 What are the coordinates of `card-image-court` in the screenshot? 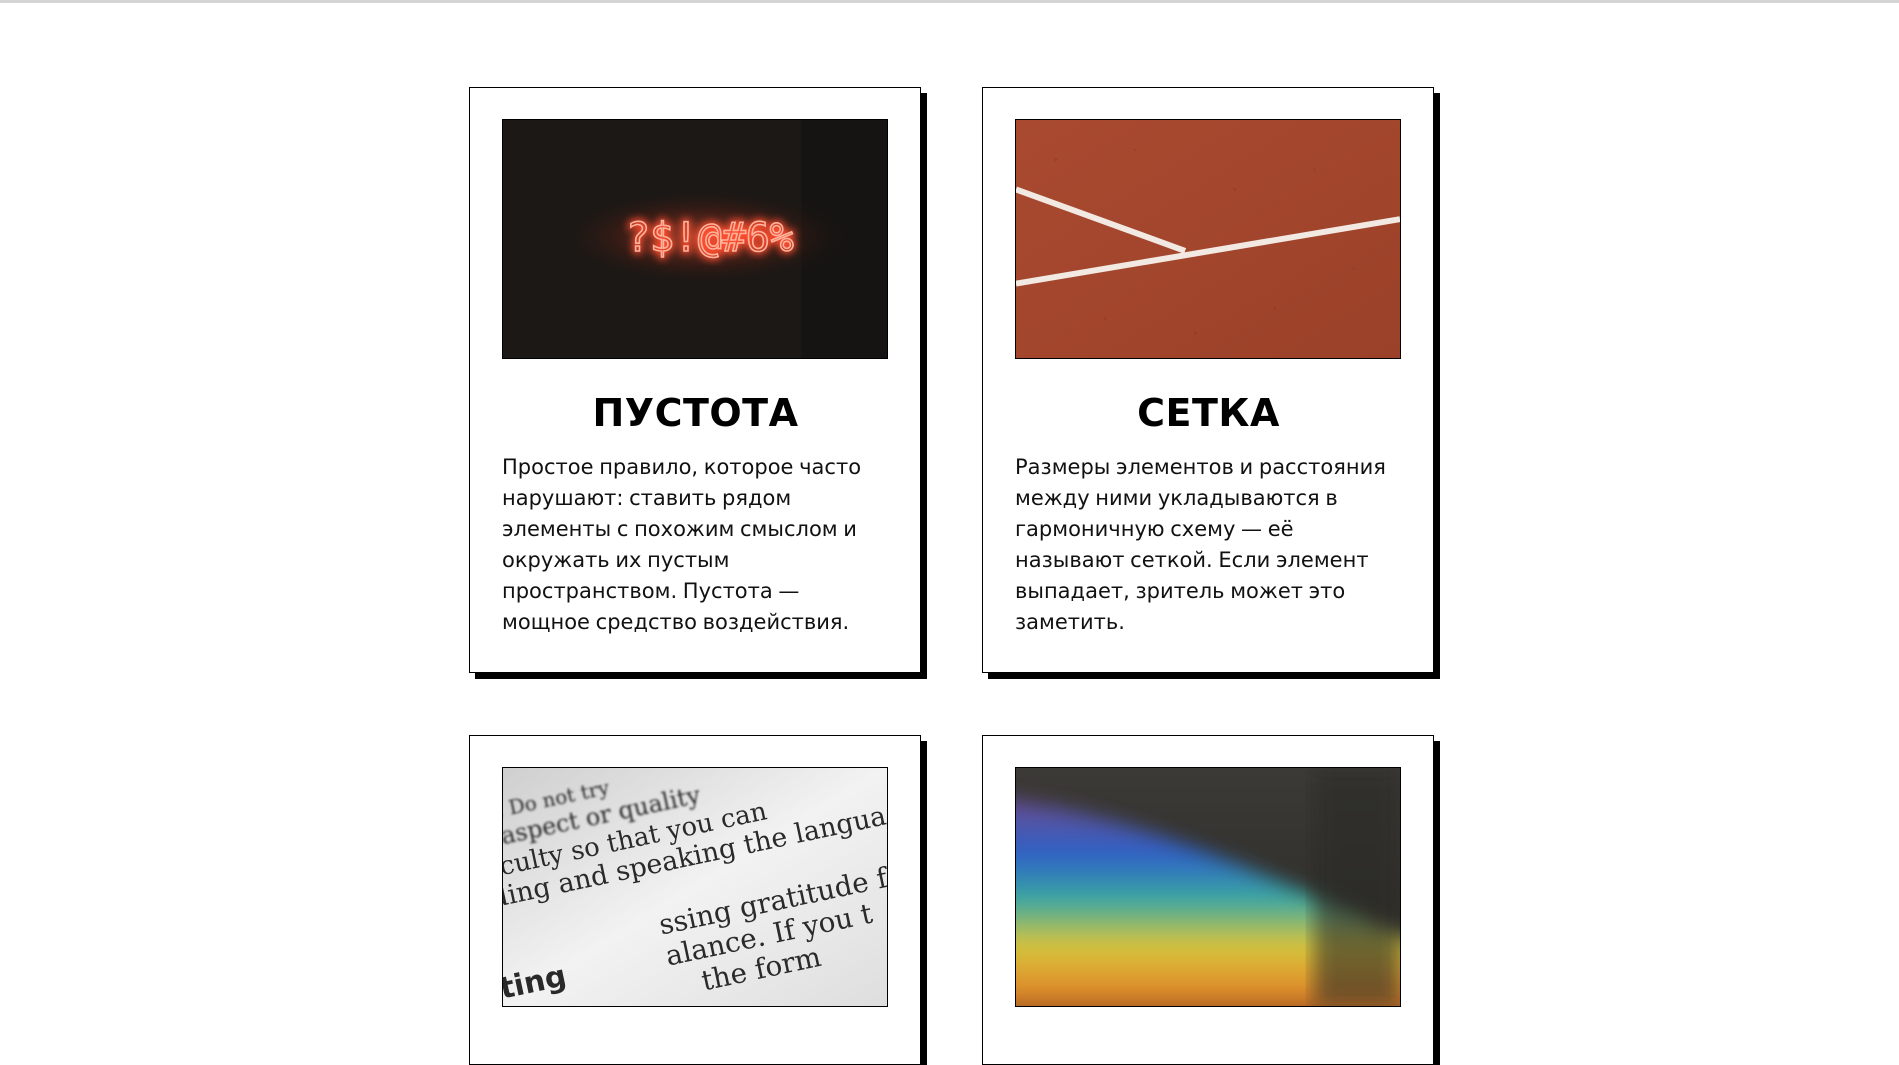 It's located at (1208, 239).